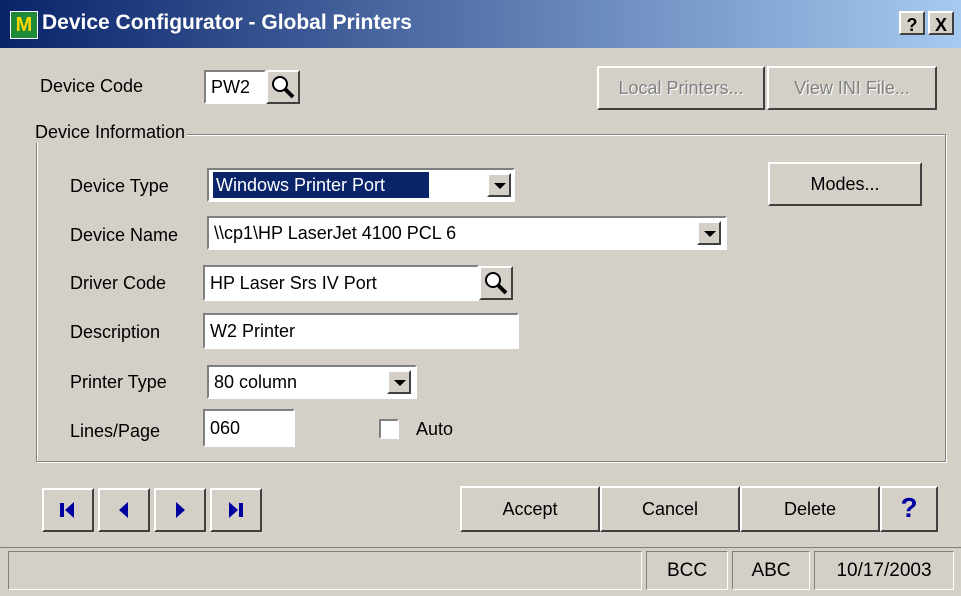 The image size is (961, 596). Describe the element at coordinates (227, 22) in the screenshot. I see `window-title: Device Configurator - Global Printers` at that location.